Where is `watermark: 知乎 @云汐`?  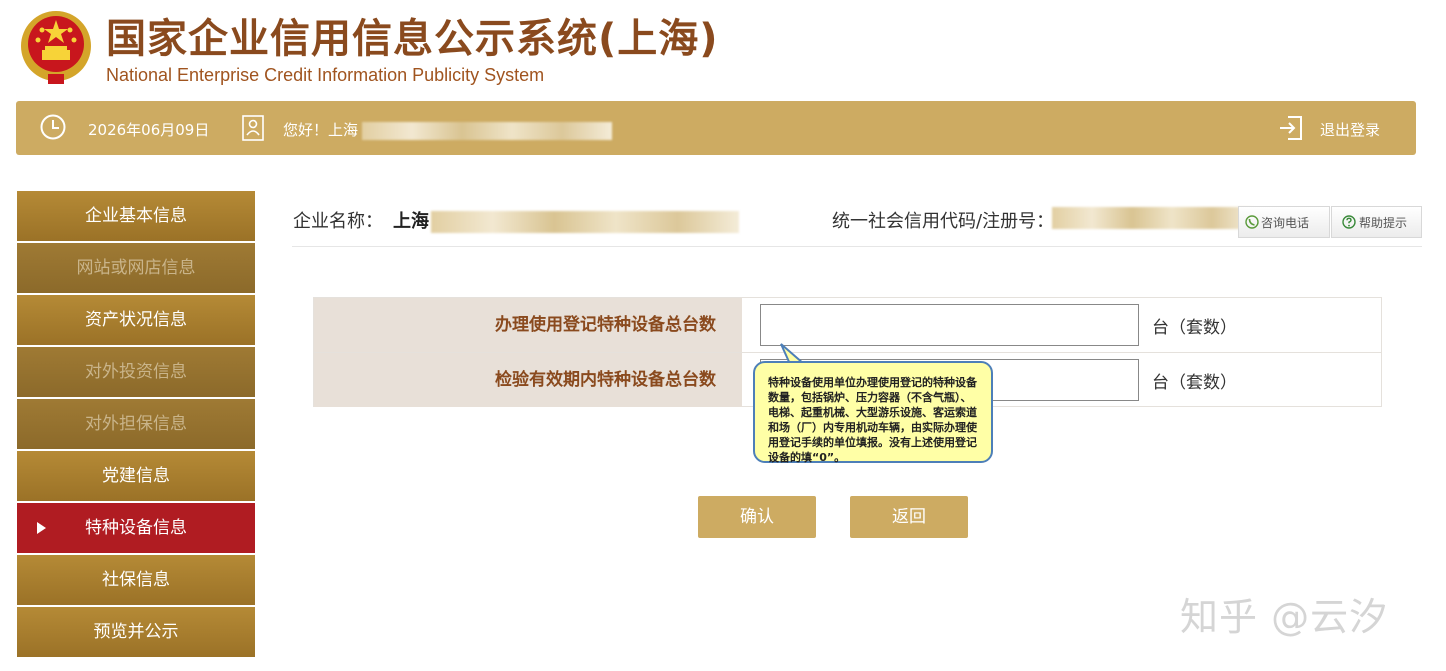
watermark: 知乎 @云汐 is located at coordinates (1284, 617).